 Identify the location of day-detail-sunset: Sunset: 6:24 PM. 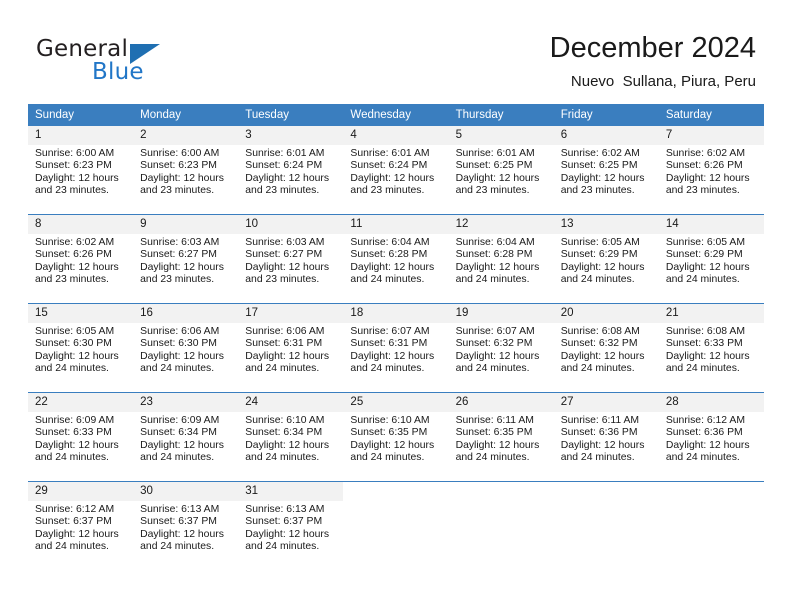
(389, 166).